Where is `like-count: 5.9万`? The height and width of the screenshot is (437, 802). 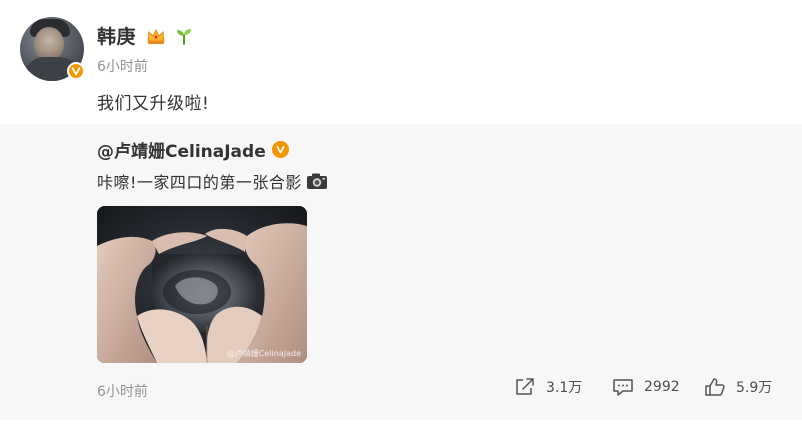 like-count: 5.9万 is located at coordinates (754, 388).